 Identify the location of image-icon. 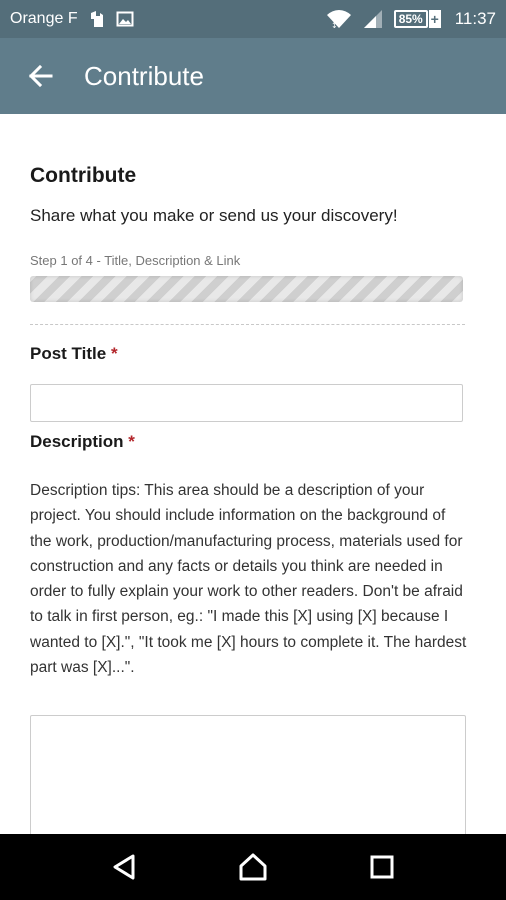
(125, 19).